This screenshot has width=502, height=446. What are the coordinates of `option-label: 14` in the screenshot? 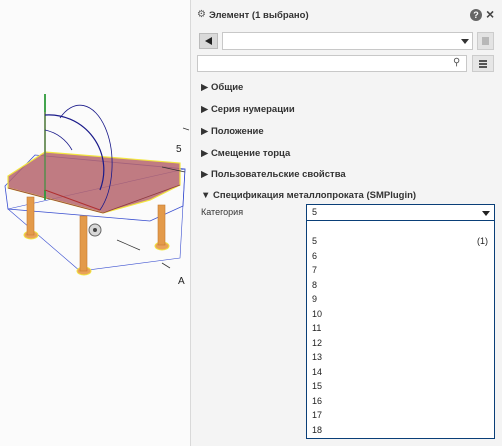 It's located at (317, 371).